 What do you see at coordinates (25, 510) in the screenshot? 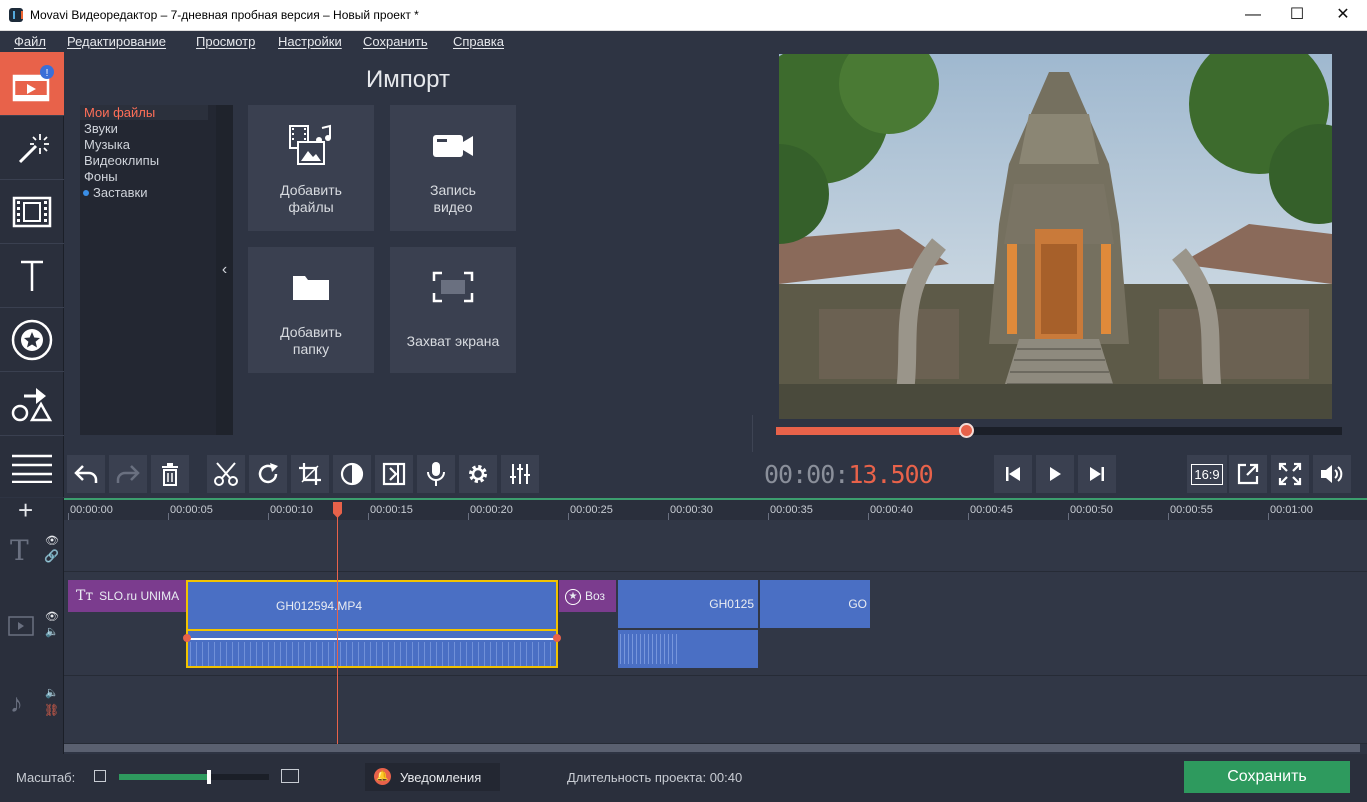
I see `add-track-button: +` at bounding box center [25, 510].